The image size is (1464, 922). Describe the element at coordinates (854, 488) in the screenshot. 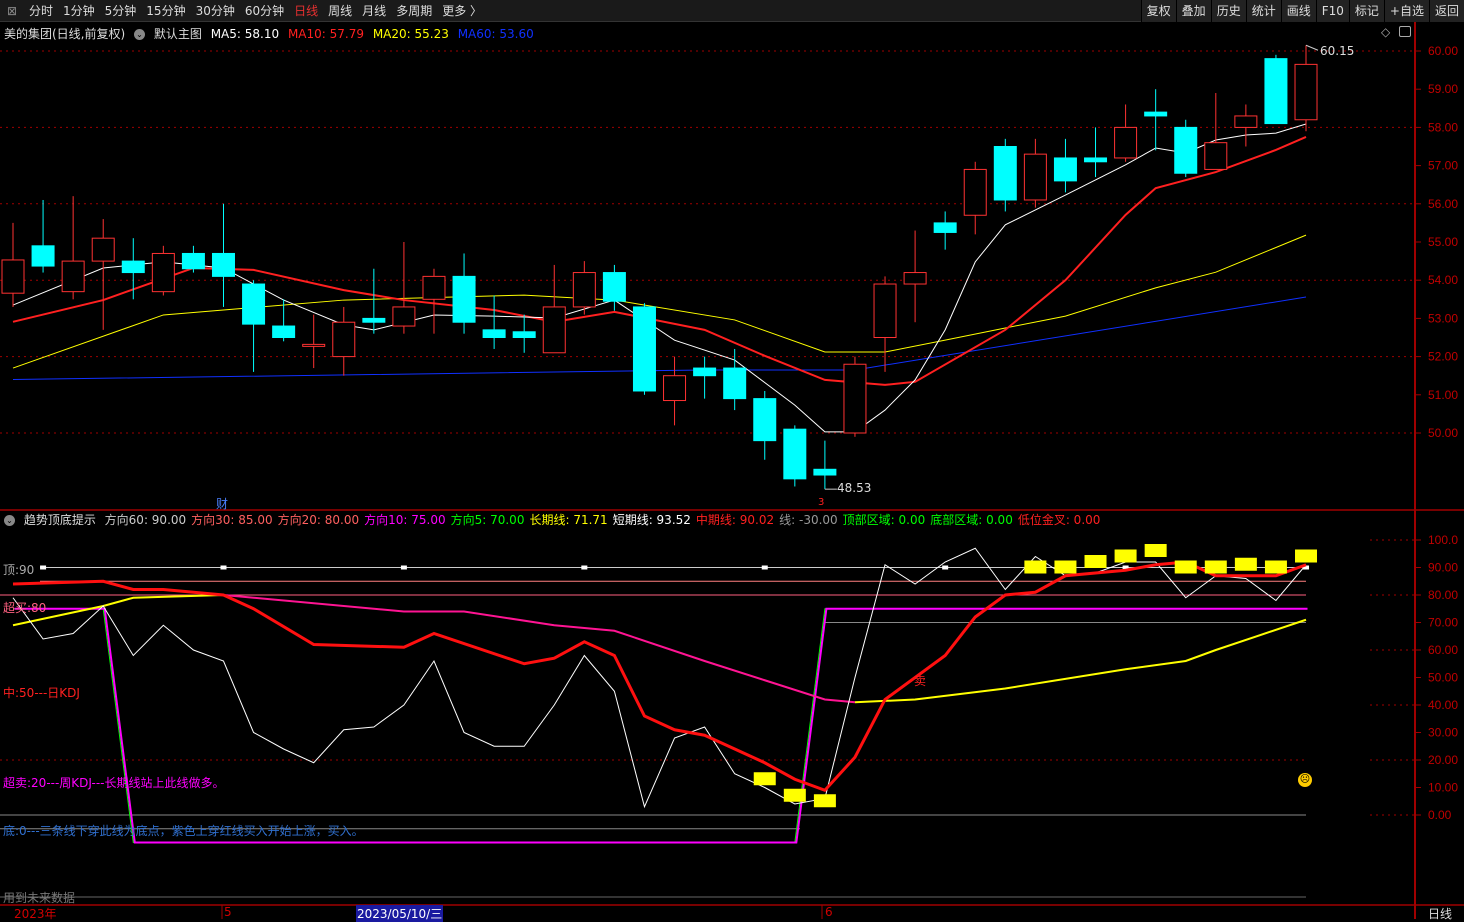

I see `low-price-label: 48.53` at that location.